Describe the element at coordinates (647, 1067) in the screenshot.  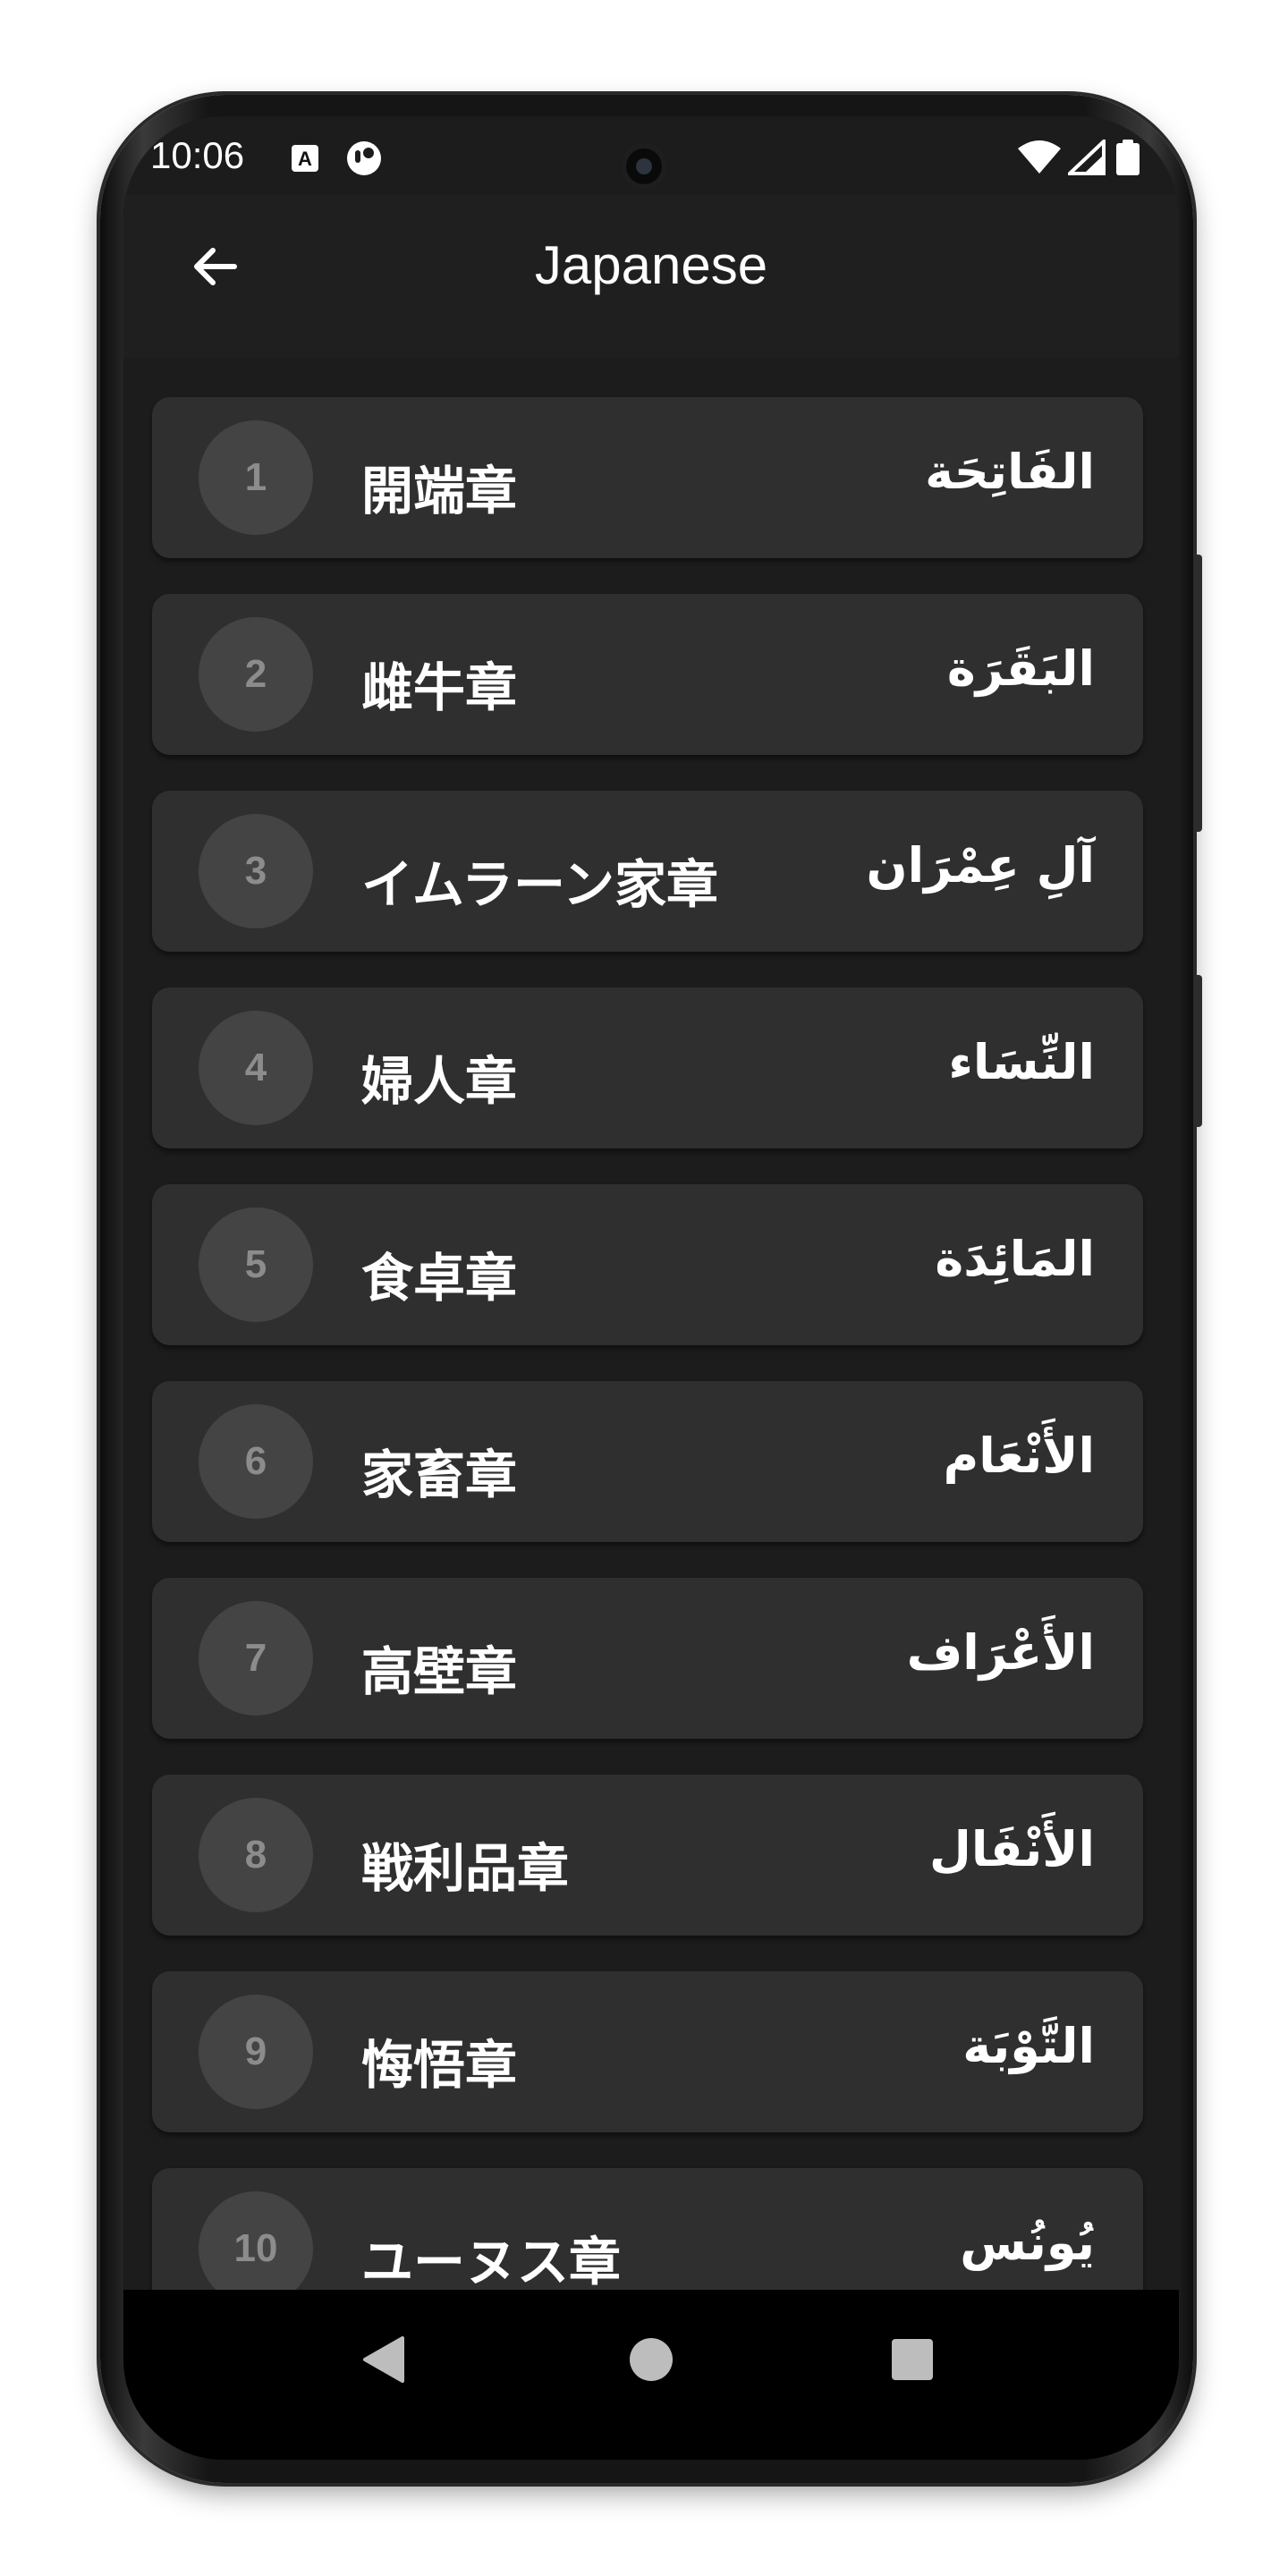
I see `surah-item-4: 4 婦人章 النِّسَاء` at that location.